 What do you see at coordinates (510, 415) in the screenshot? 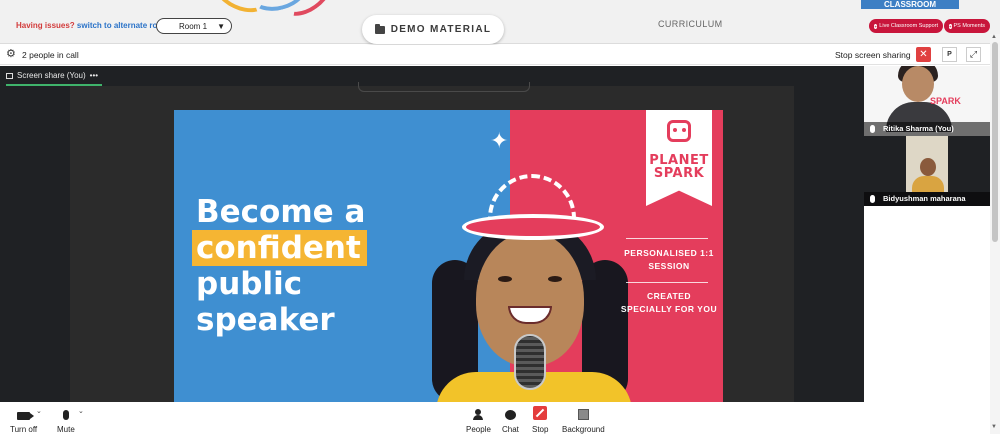
I see `chat-icon` at bounding box center [510, 415].